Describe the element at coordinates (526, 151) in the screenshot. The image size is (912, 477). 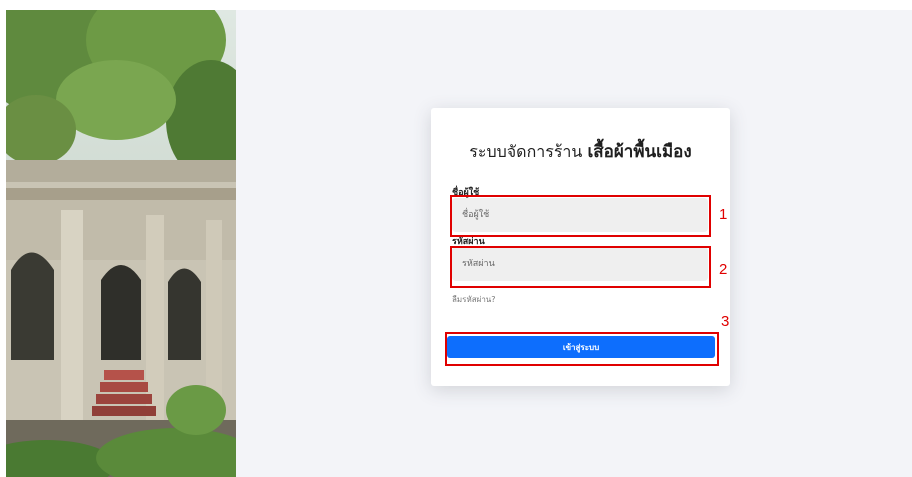
I see `title-prefix: ระบบจัดการร้าน` at that location.